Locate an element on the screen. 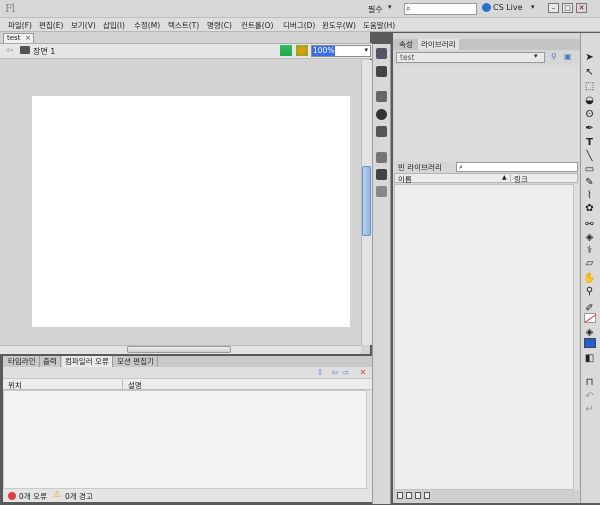 This screenshot has width=600, height=505. black-white-icon: ◧ is located at coordinates (589, 358).